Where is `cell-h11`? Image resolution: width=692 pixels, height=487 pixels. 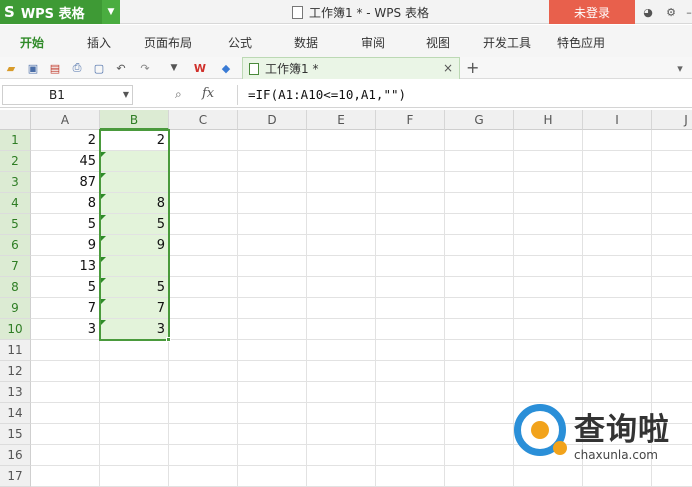
cell-h11 is located at coordinates (548, 350).